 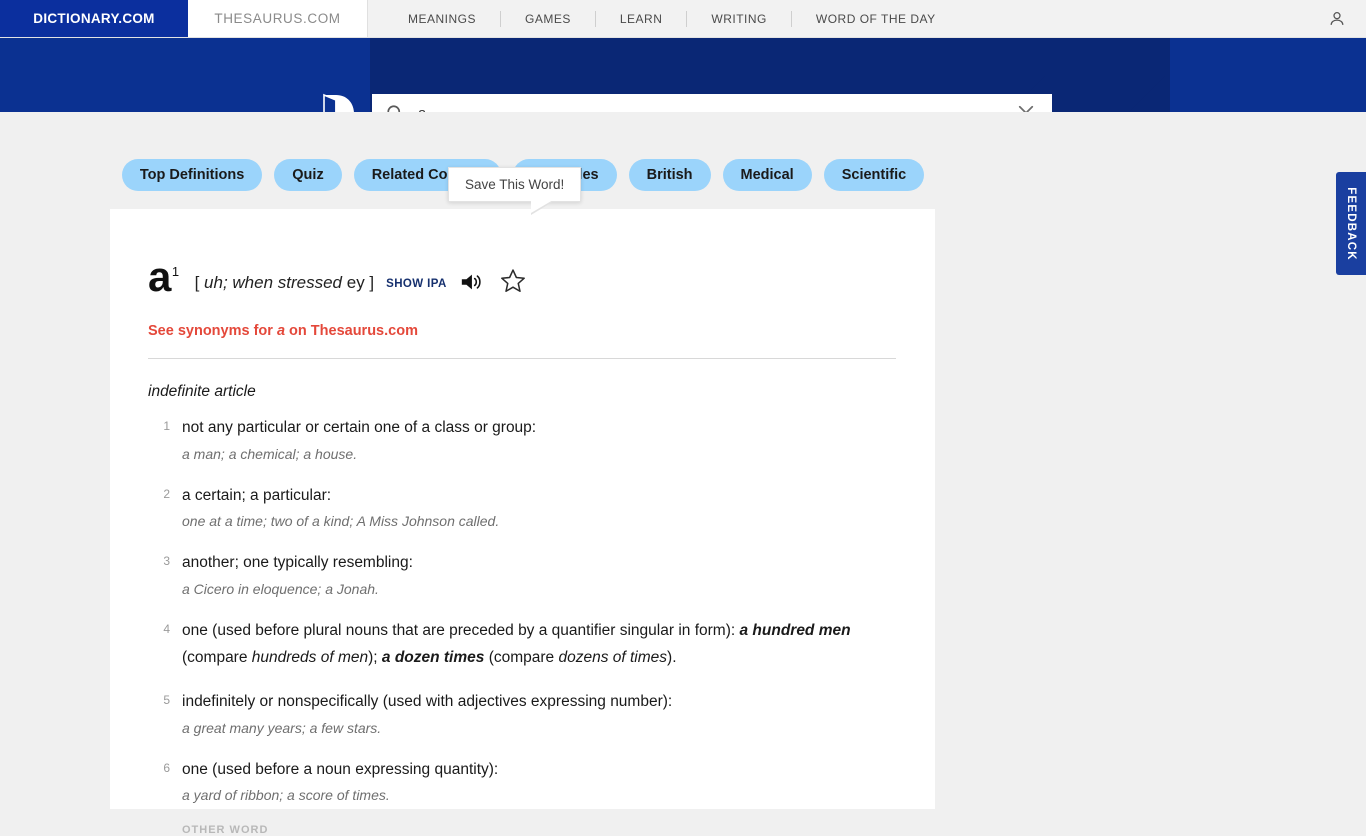 I want to click on headword-homograph-number: 1, so click(x=175, y=271).